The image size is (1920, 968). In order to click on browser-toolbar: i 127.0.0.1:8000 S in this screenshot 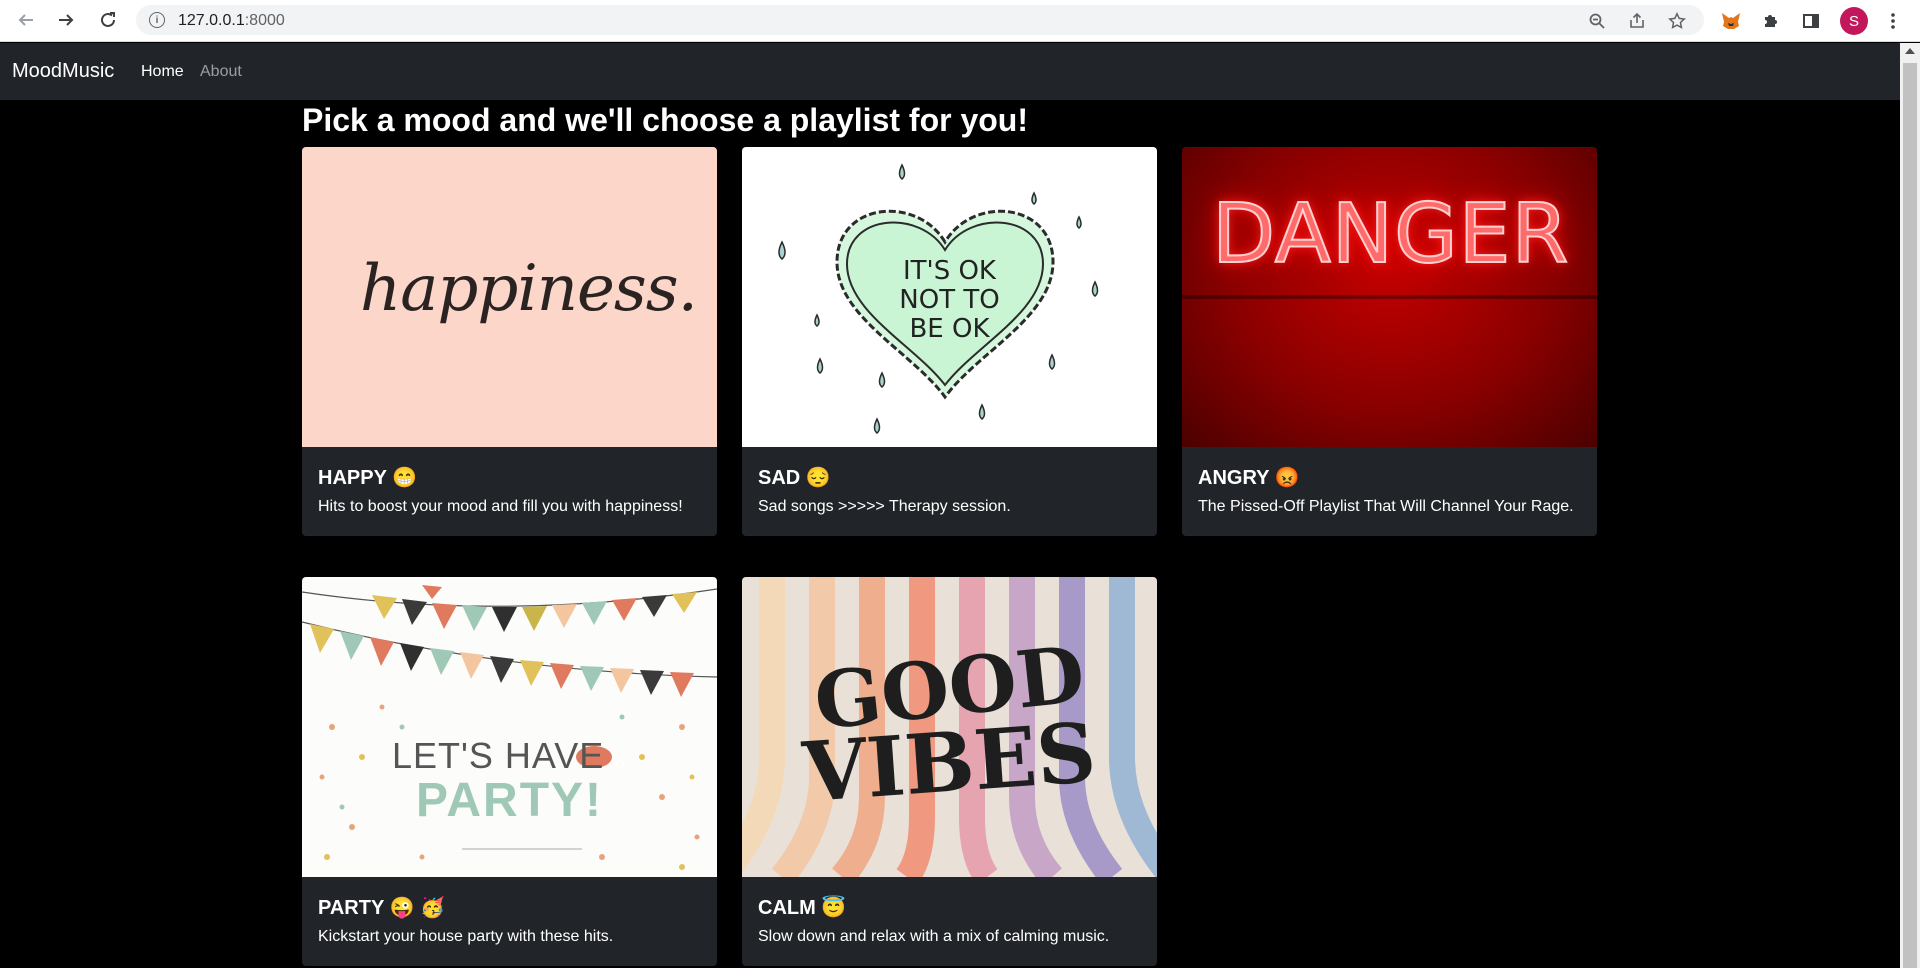, I will do `click(960, 21)`.